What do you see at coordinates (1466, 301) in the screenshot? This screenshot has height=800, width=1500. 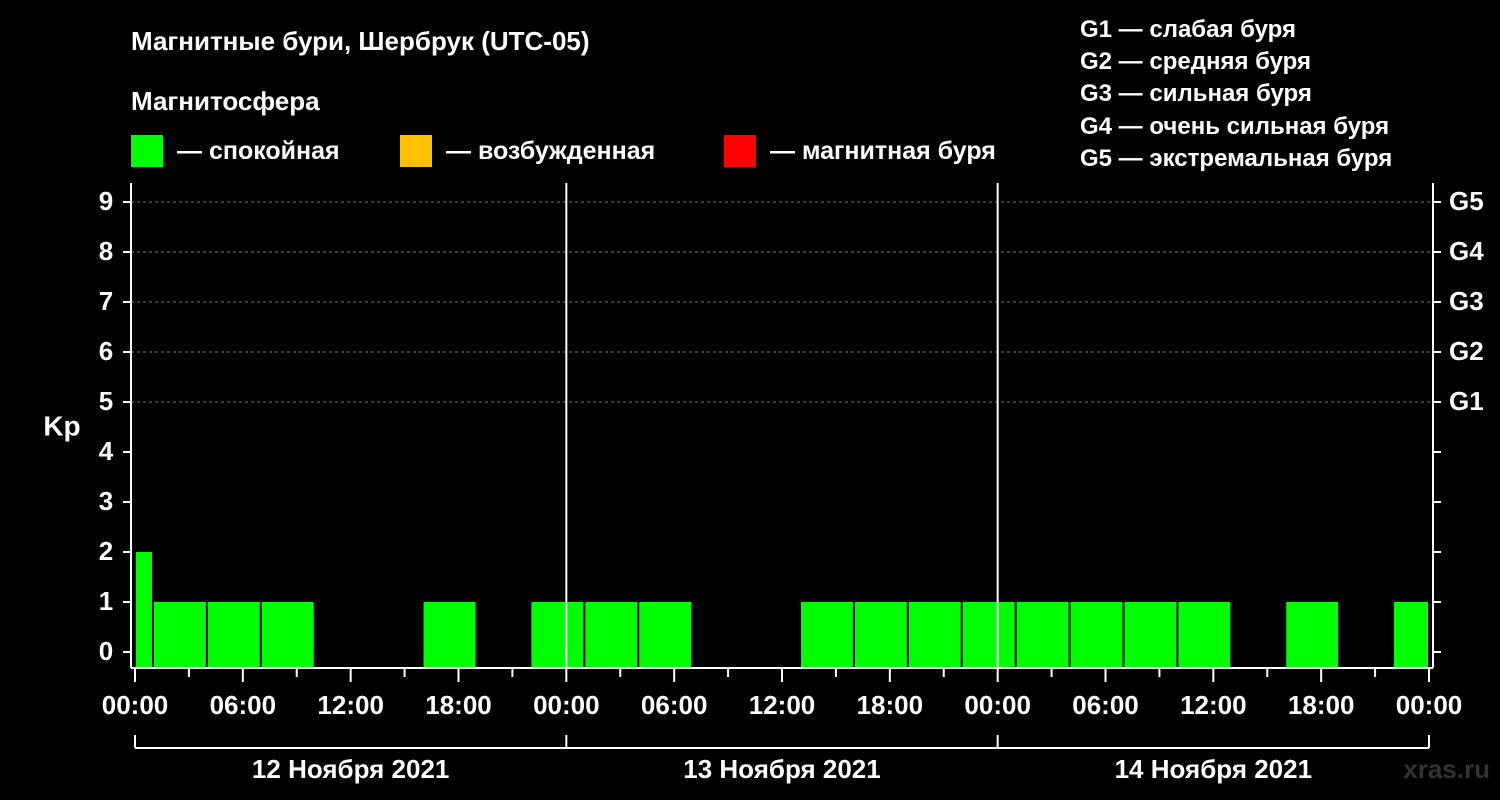 I see `right-tick-label: G3` at bounding box center [1466, 301].